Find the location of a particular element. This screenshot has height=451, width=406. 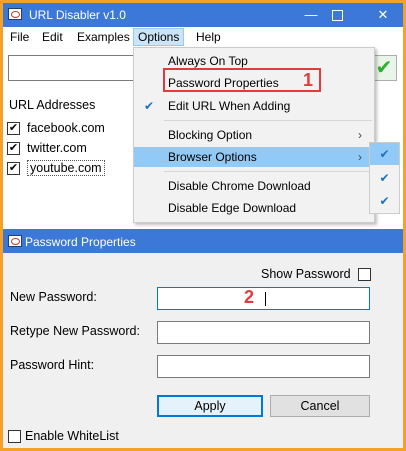

password-hint-field is located at coordinates (263, 366).